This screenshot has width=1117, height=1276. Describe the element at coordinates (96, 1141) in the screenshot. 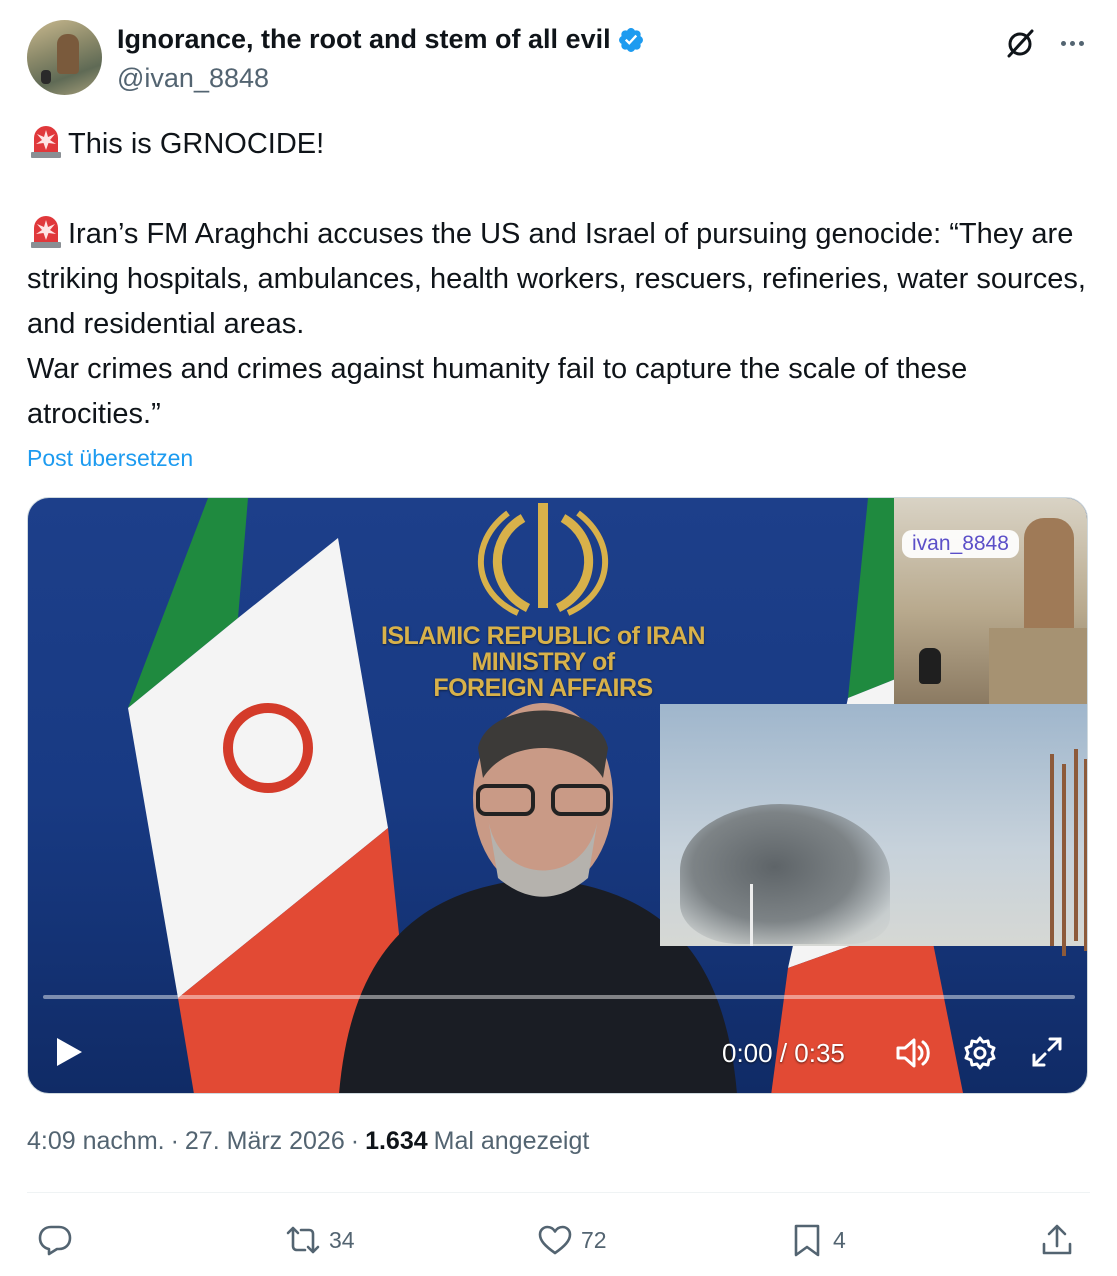

I see `post-time: 4:09 nachm.` at that location.